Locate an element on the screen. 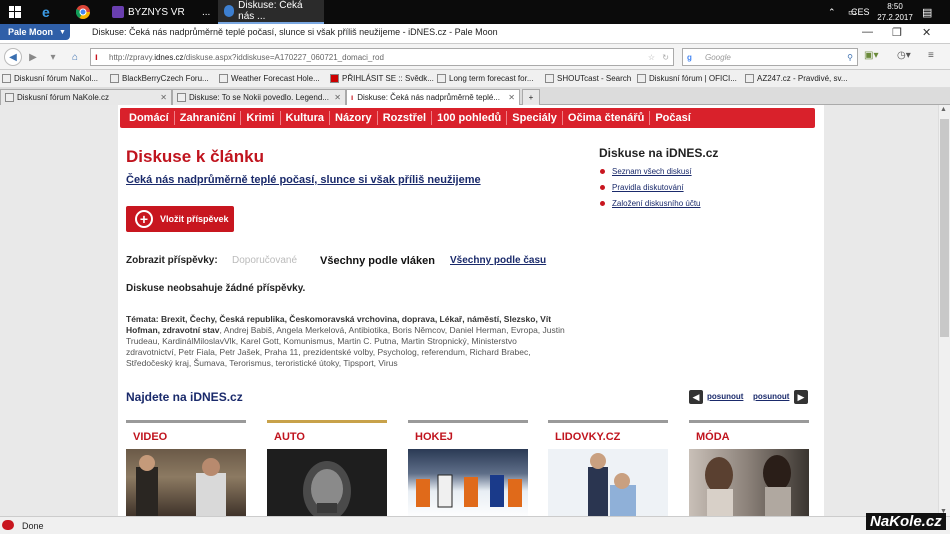 Image resolution: width=950 pixels, height=534 pixels. plus-circle-icon: + is located at coordinates (144, 219).